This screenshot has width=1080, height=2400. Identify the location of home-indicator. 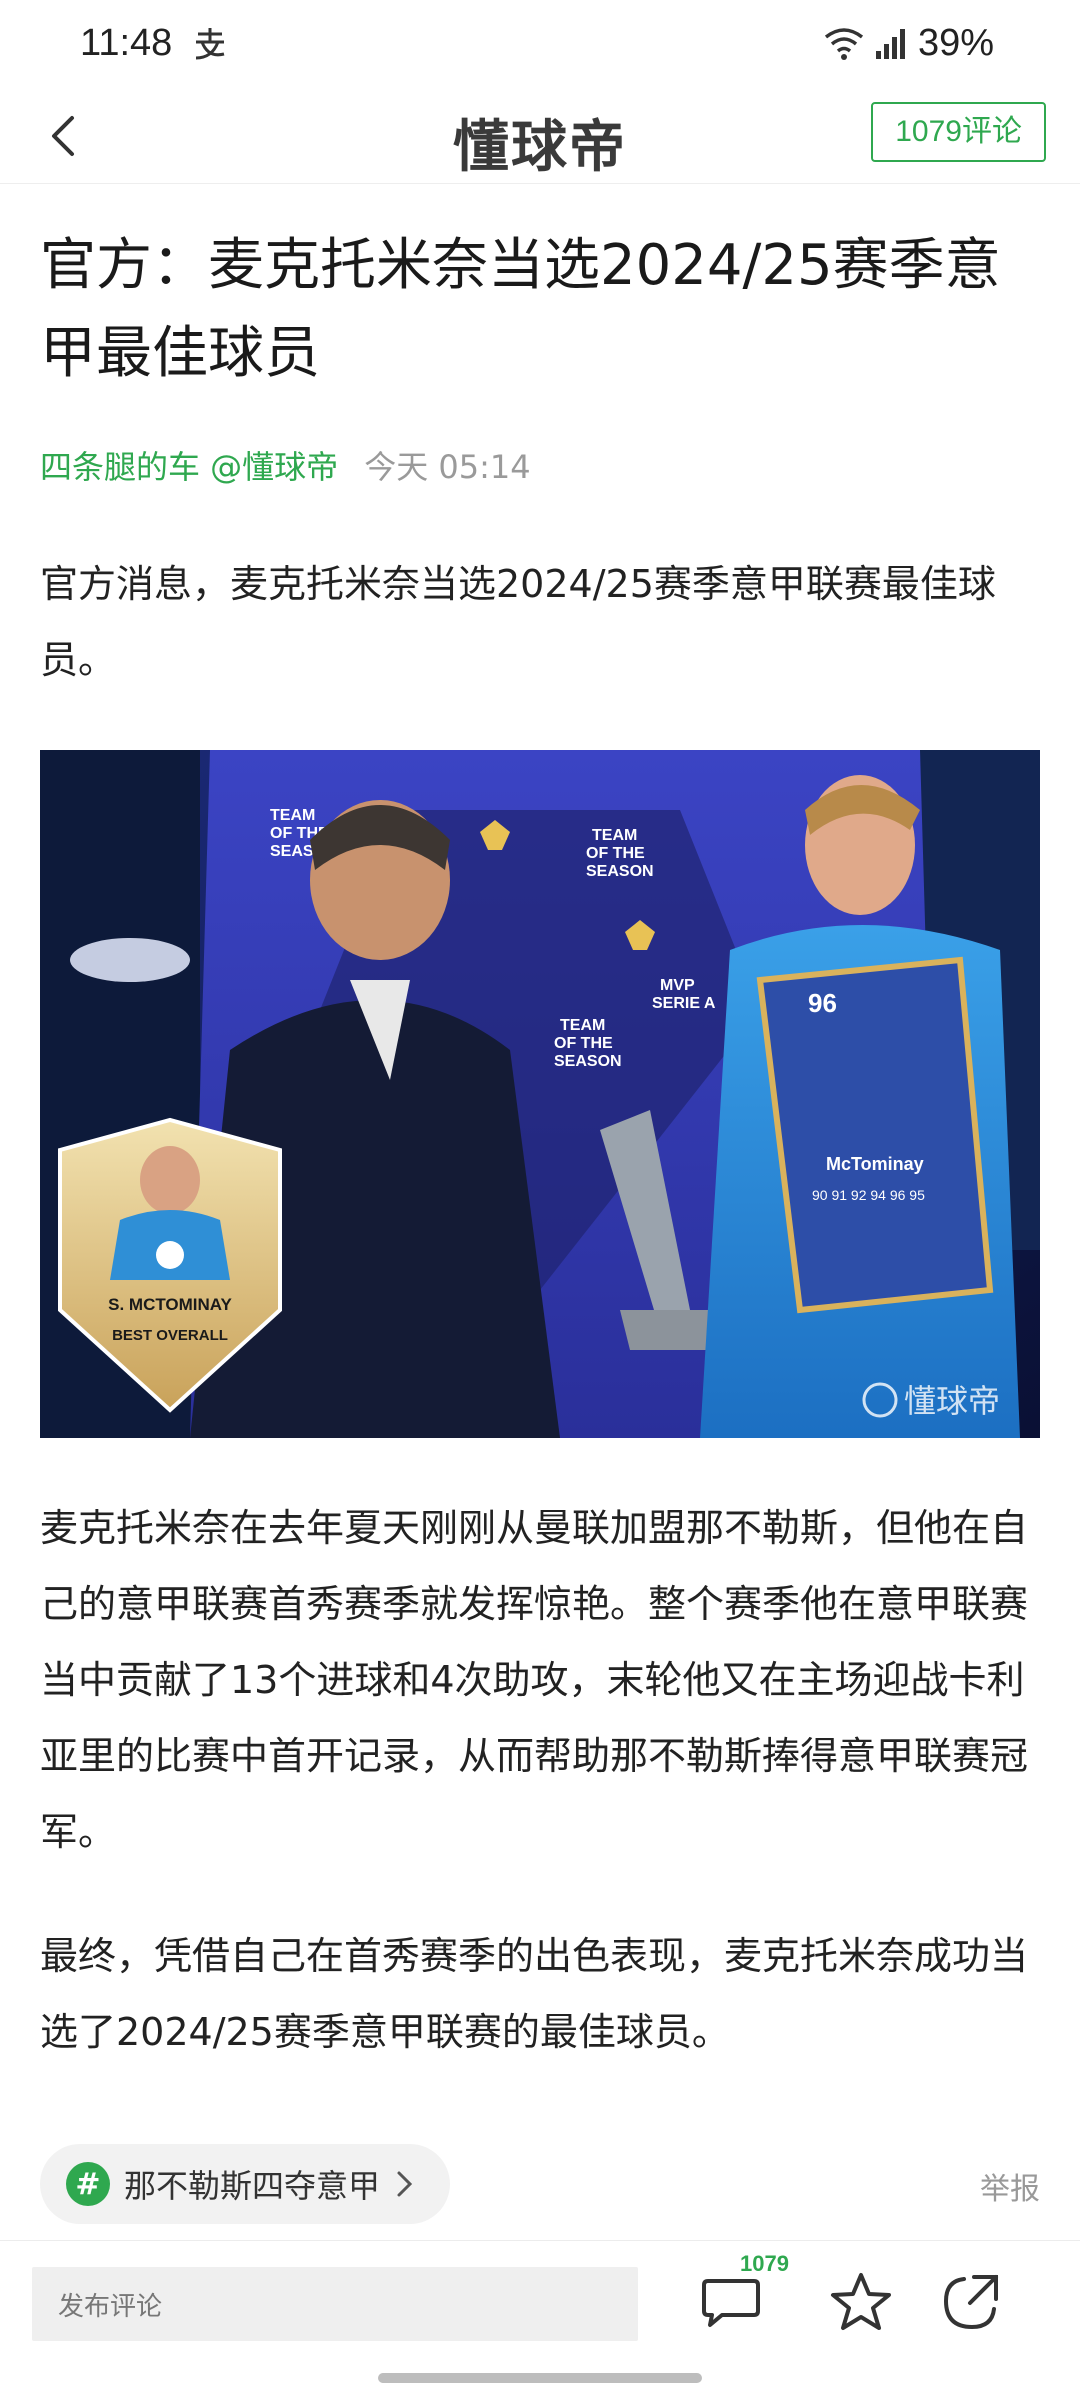
(540, 2378).